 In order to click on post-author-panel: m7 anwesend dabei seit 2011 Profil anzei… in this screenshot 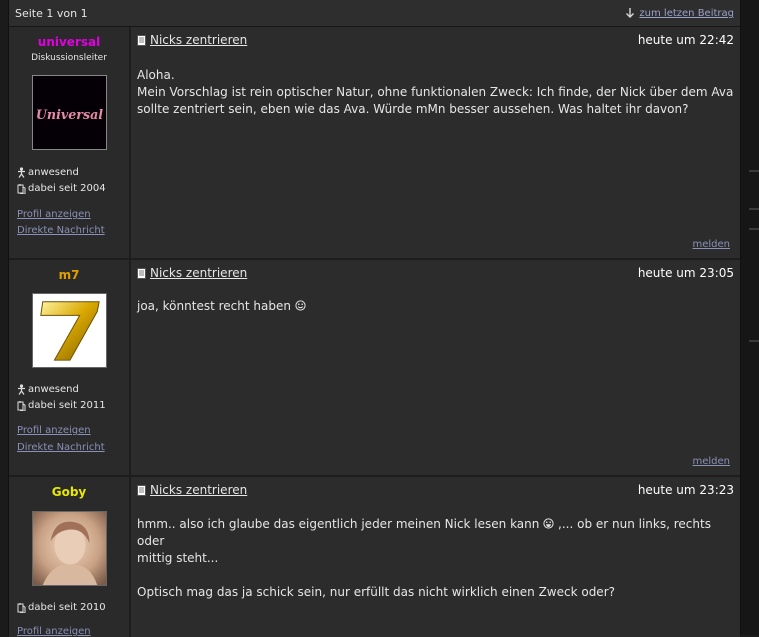, I will do `click(70, 367)`.